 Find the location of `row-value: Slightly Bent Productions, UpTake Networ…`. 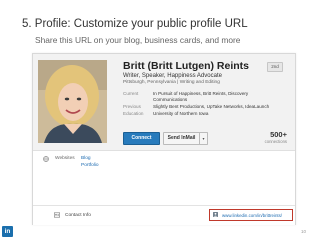

row-value: Slightly Bent Productions, UpTake Networ… is located at coordinates (211, 106).